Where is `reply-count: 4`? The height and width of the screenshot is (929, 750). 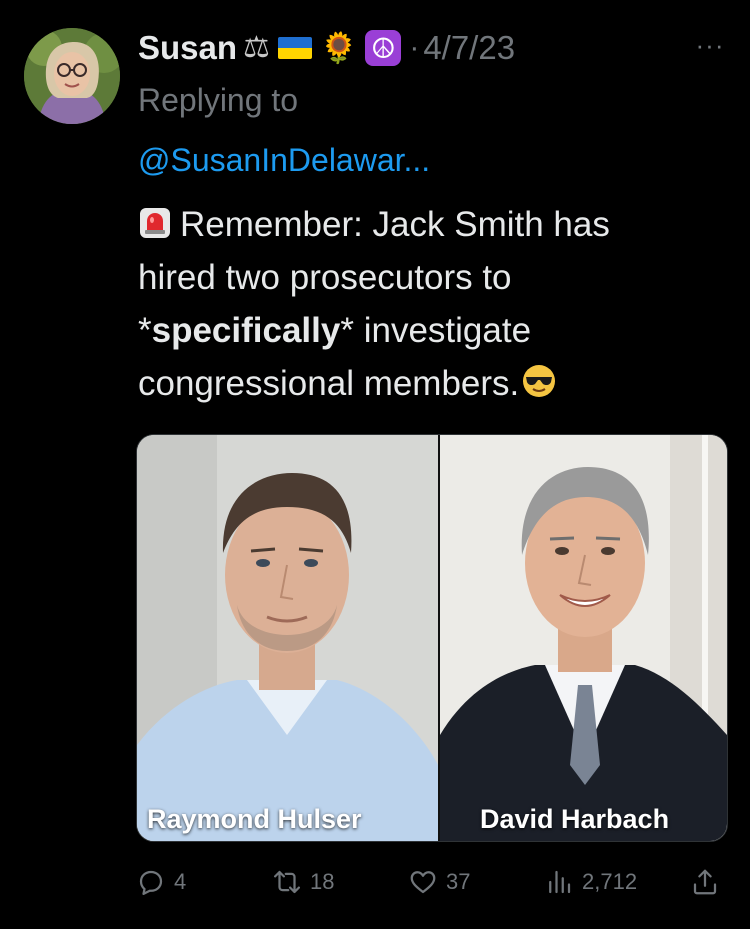 reply-count: 4 is located at coordinates (180, 881).